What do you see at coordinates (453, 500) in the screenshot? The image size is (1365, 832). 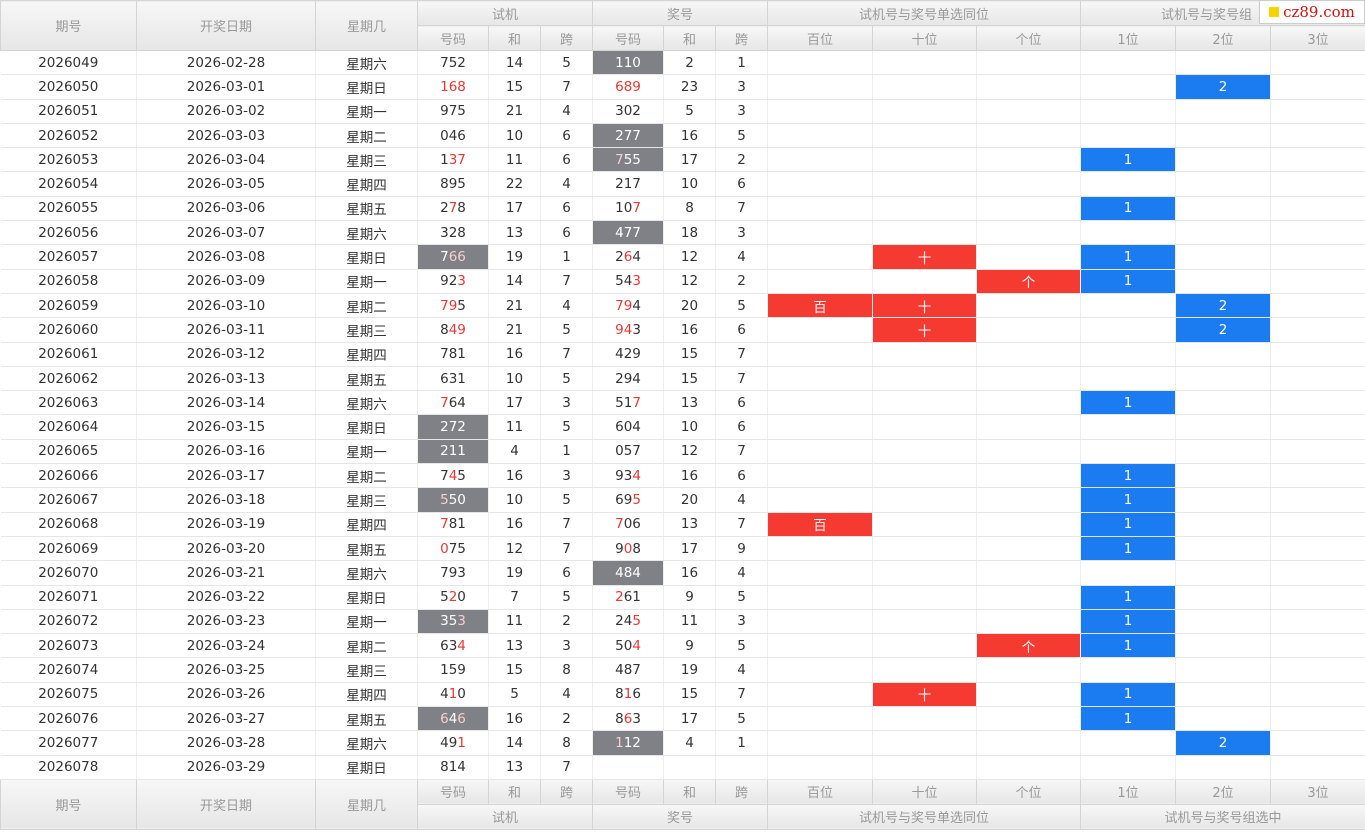 I see `cell-trial-code: 550` at bounding box center [453, 500].